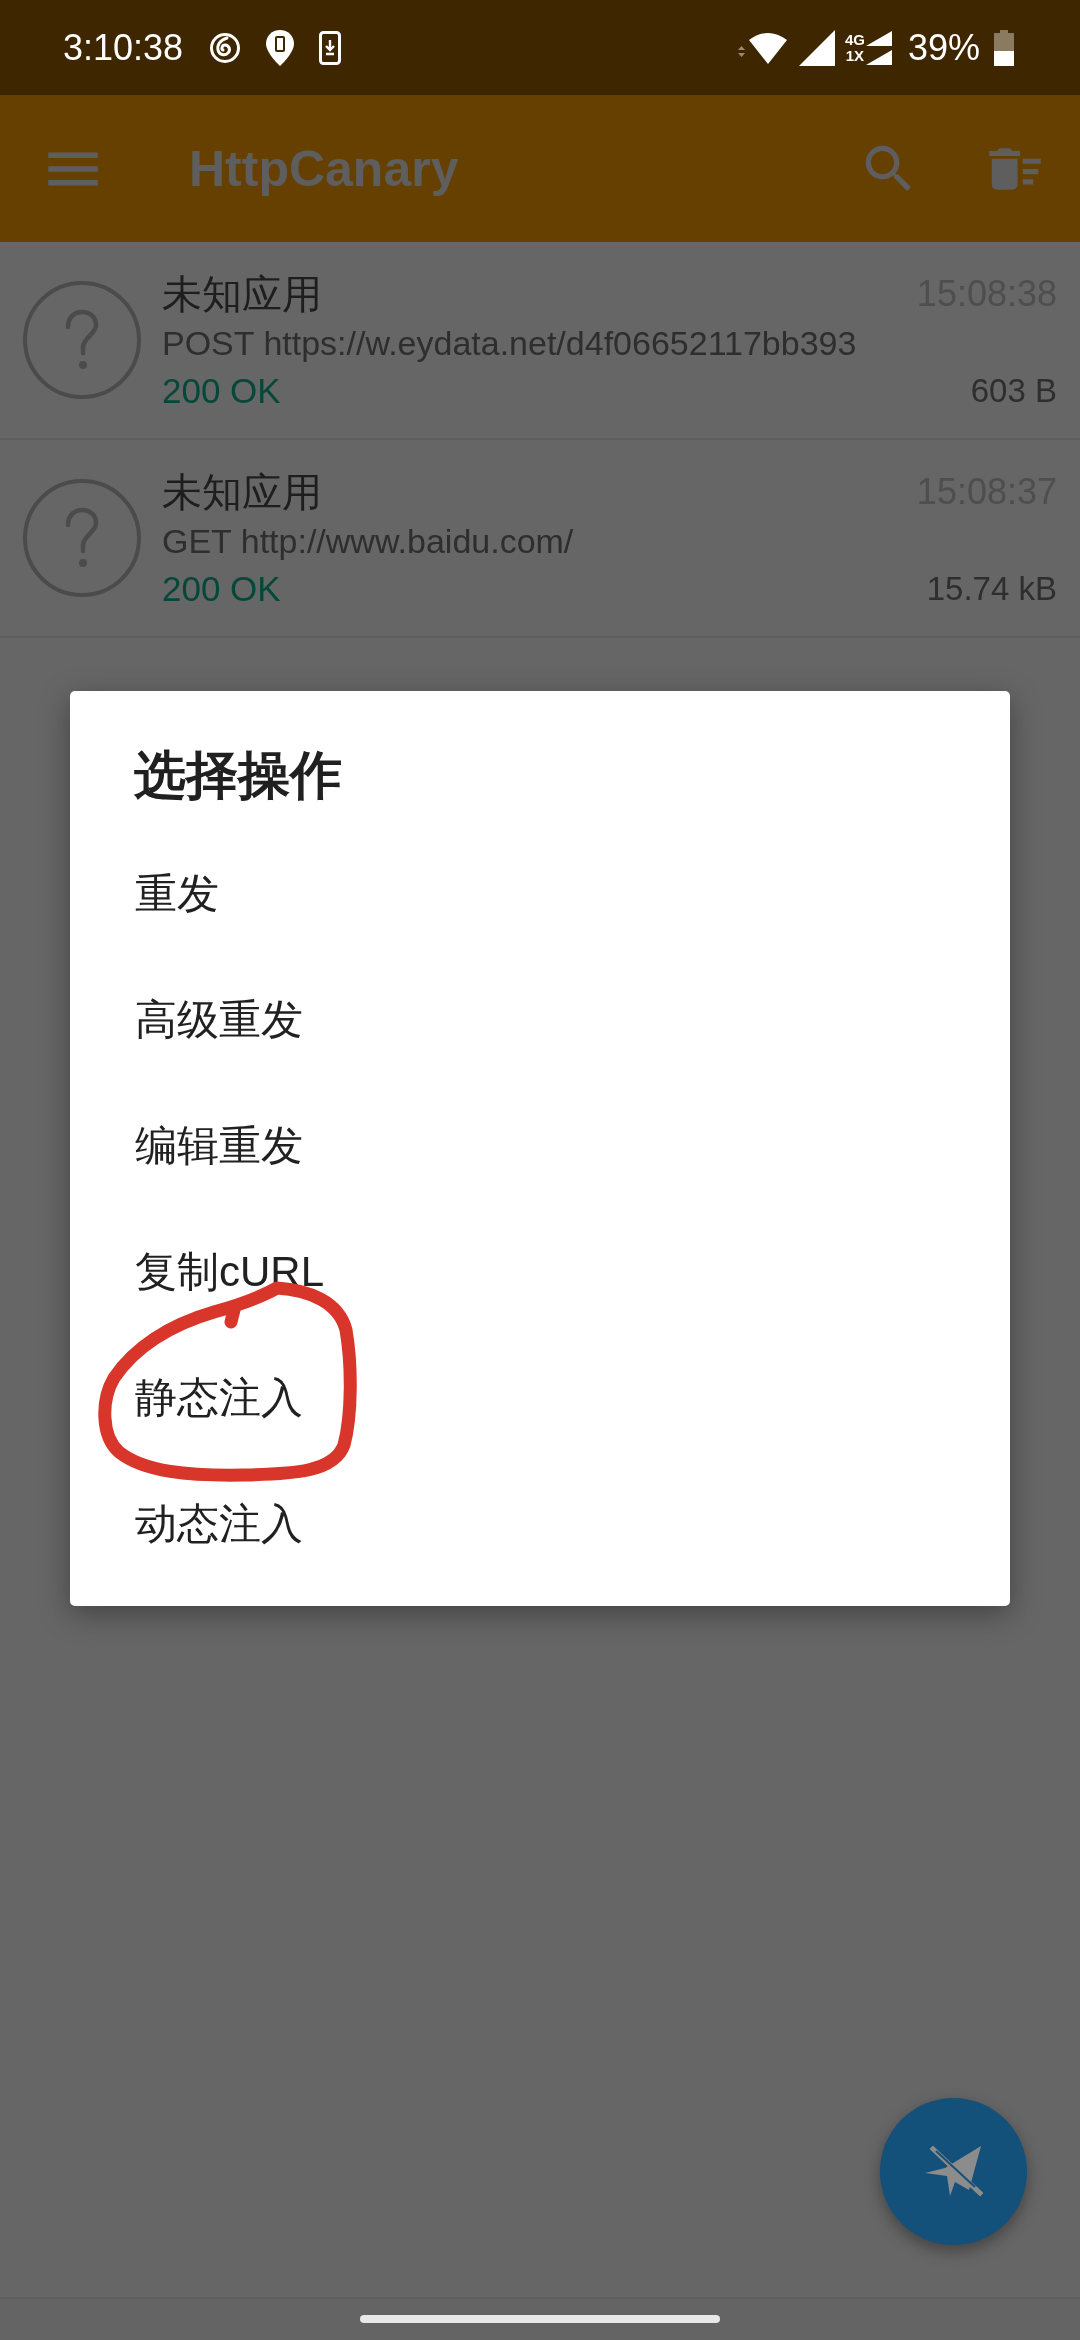  I want to click on dialog-title: 选择操作, so click(238, 775).